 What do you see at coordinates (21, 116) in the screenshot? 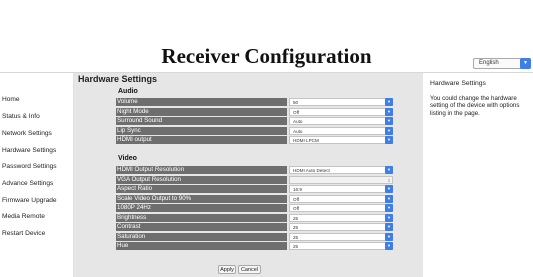
I see `sidebar-item-status-info: Status & Info` at bounding box center [21, 116].